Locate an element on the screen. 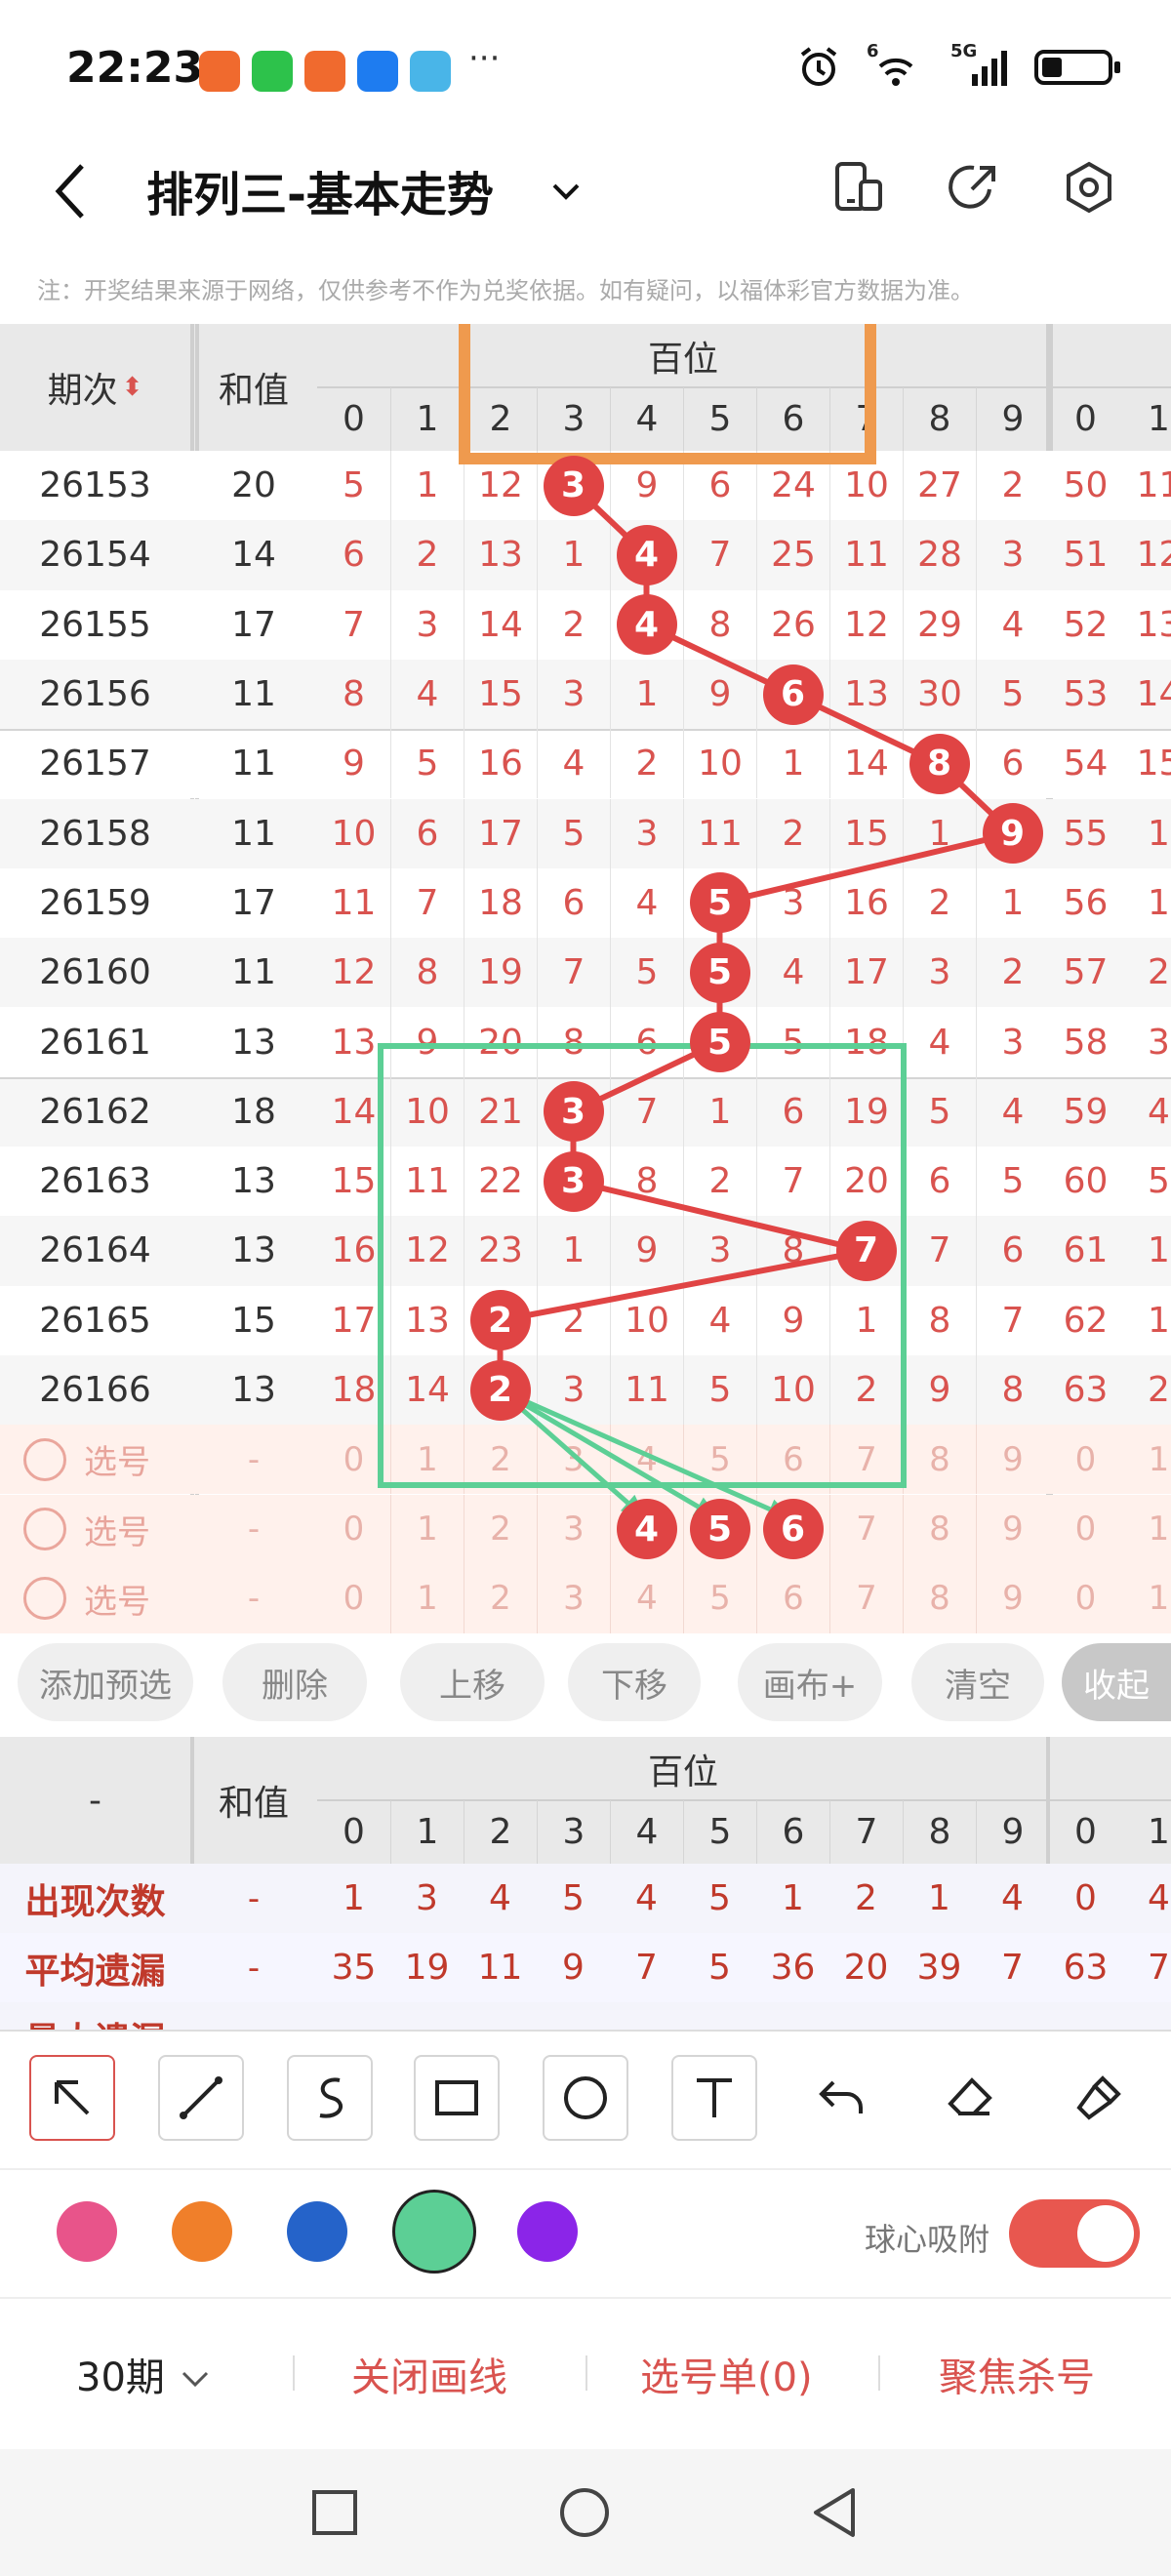  stats-cell: 7 is located at coordinates (1012, 1968).